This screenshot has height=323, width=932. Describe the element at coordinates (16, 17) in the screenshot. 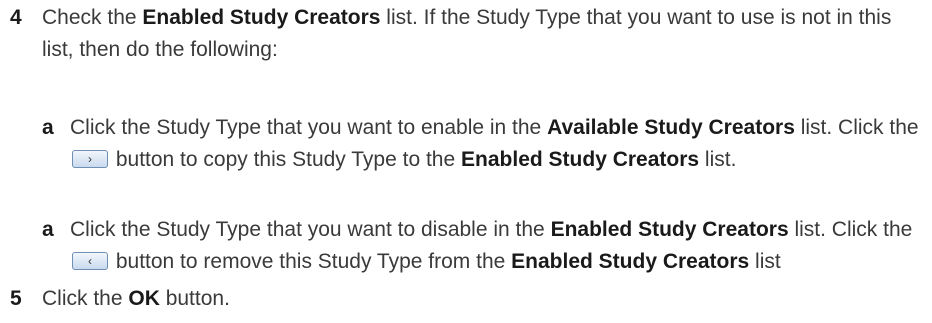

I see `step-number: 4` at that location.